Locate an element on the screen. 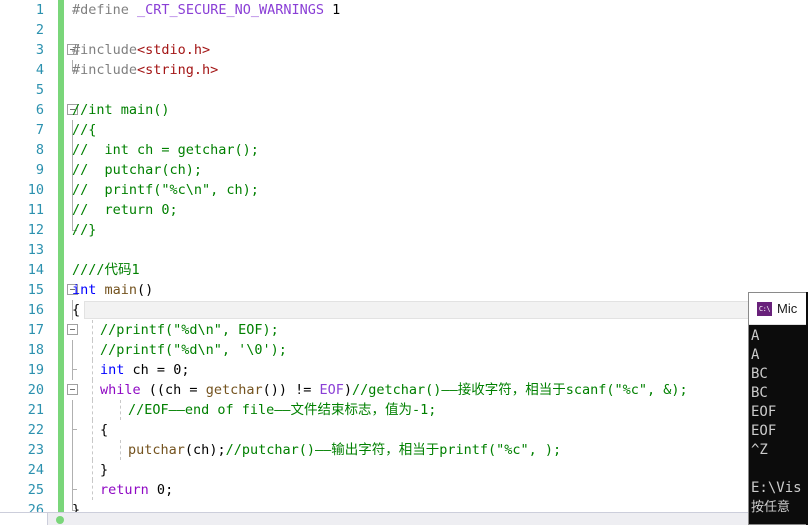  current-line-highlight is located at coordinates (441, 310).